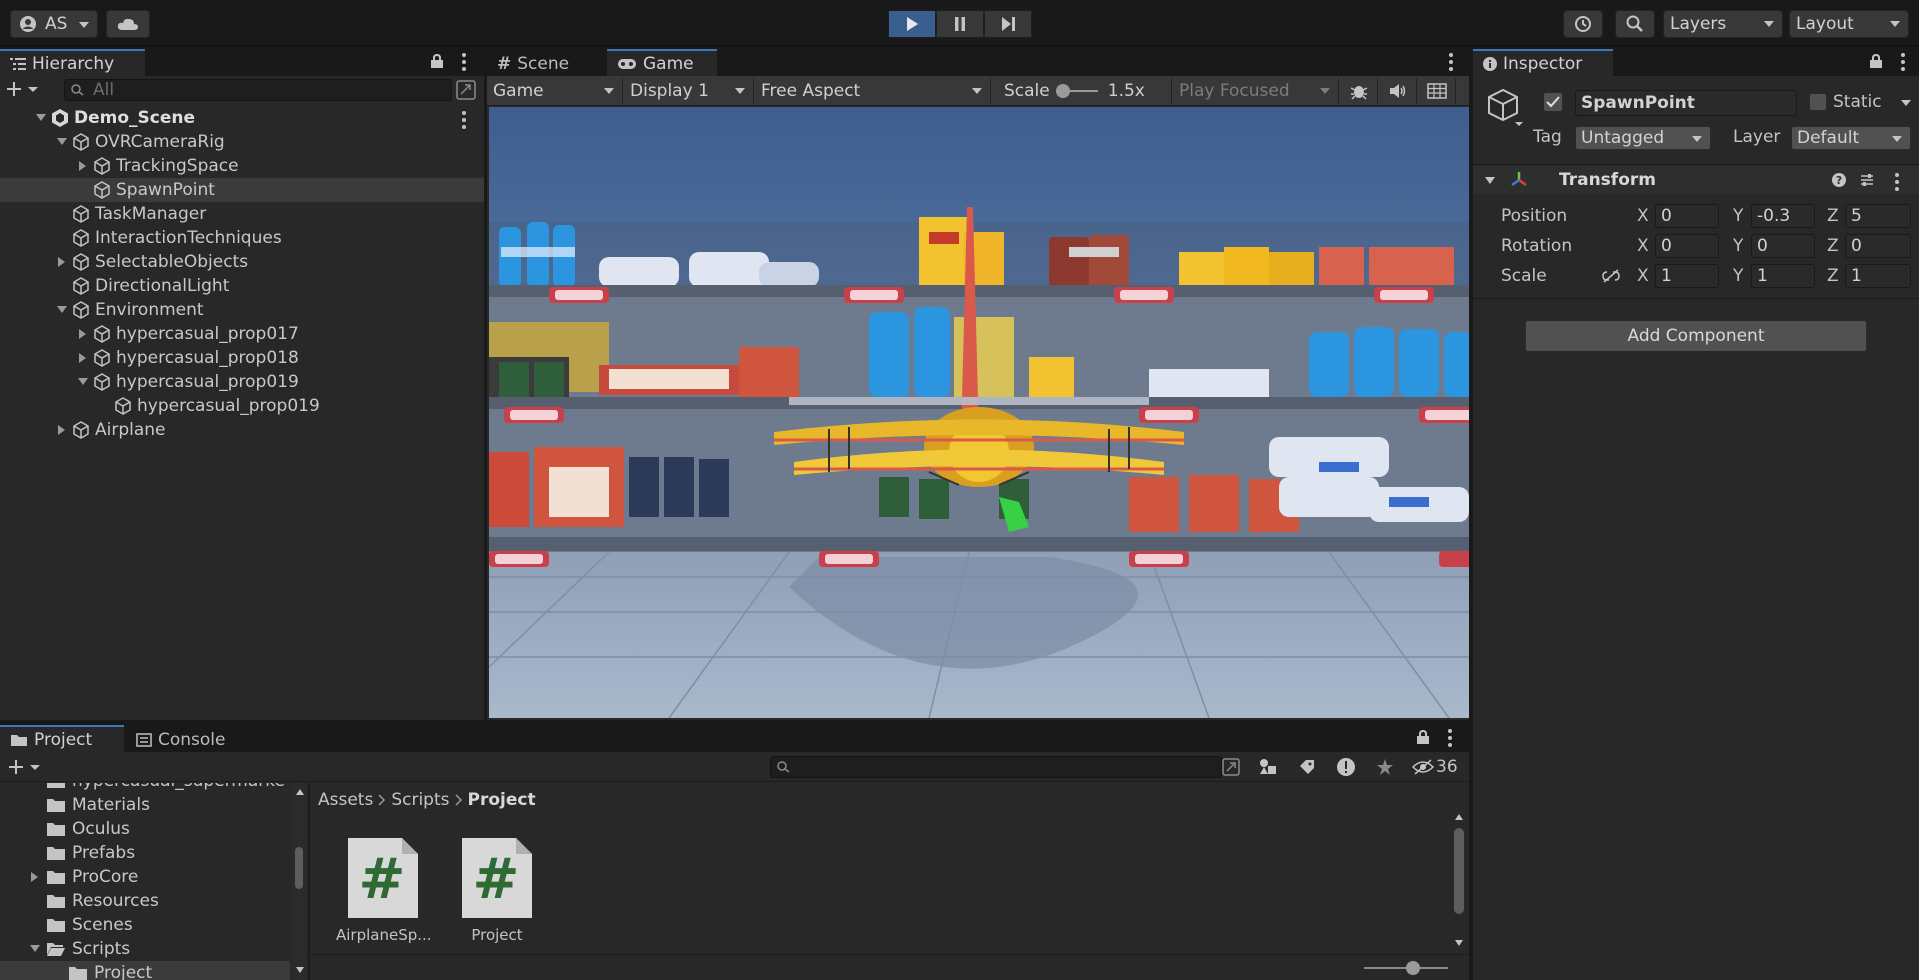 The width and height of the screenshot is (1919, 980). What do you see at coordinates (1878, 216) in the screenshot?
I see `position-z-field: 5` at bounding box center [1878, 216].